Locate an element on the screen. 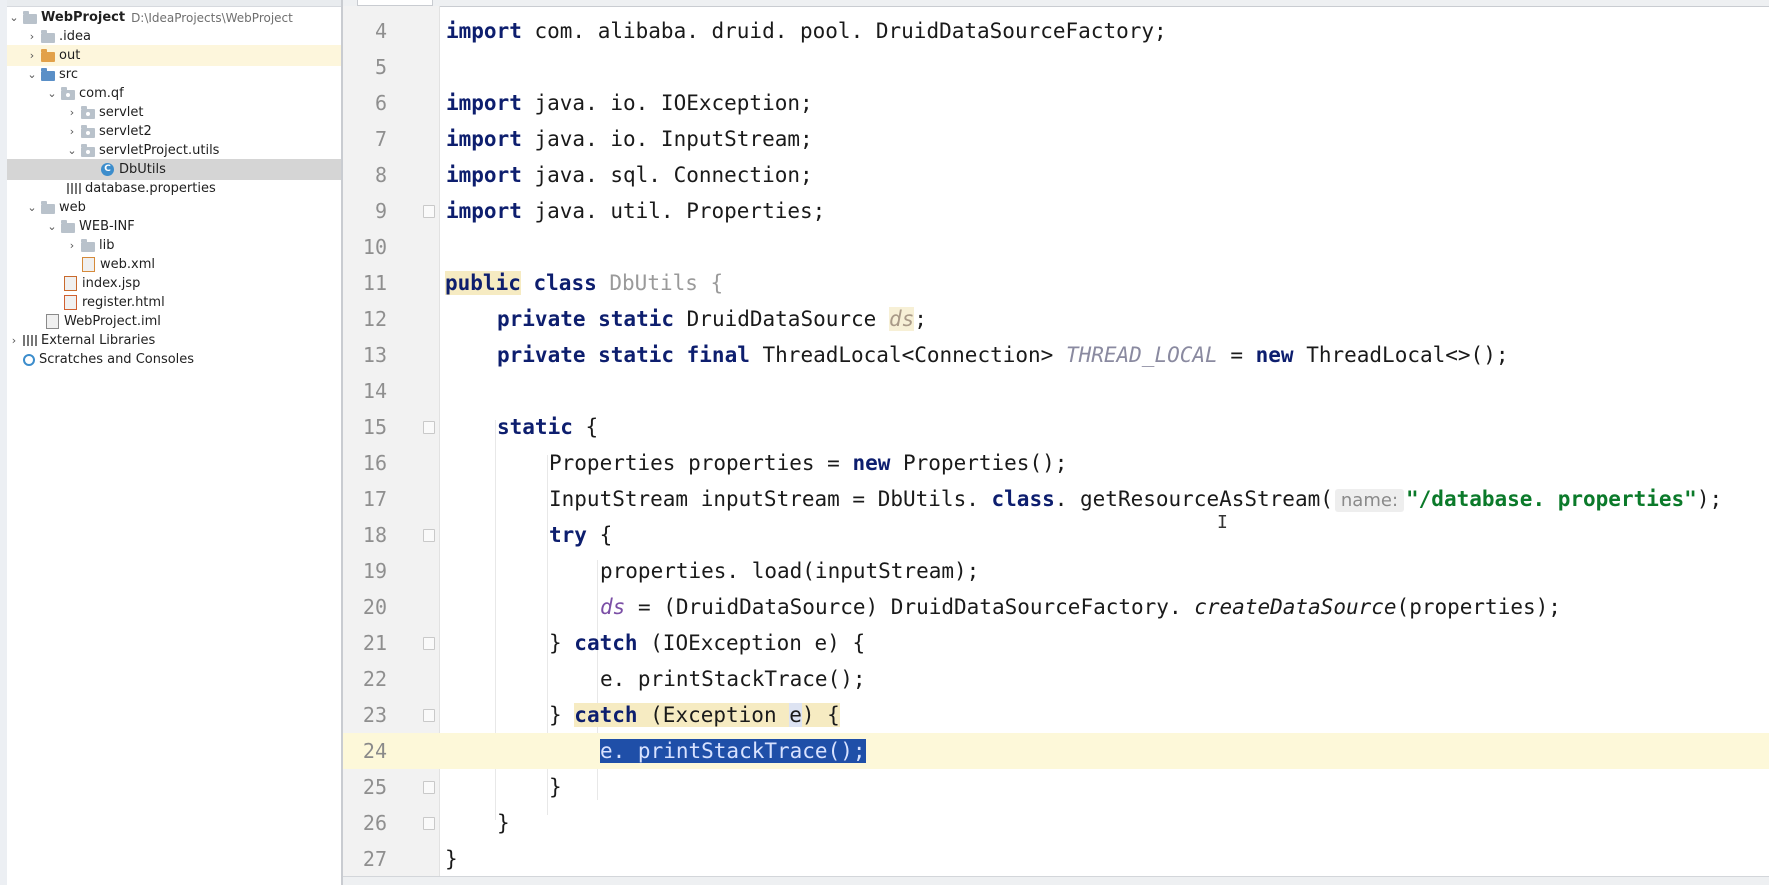 The width and height of the screenshot is (1769, 885). code-line-10: 10 is located at coordinates (1056, 247).